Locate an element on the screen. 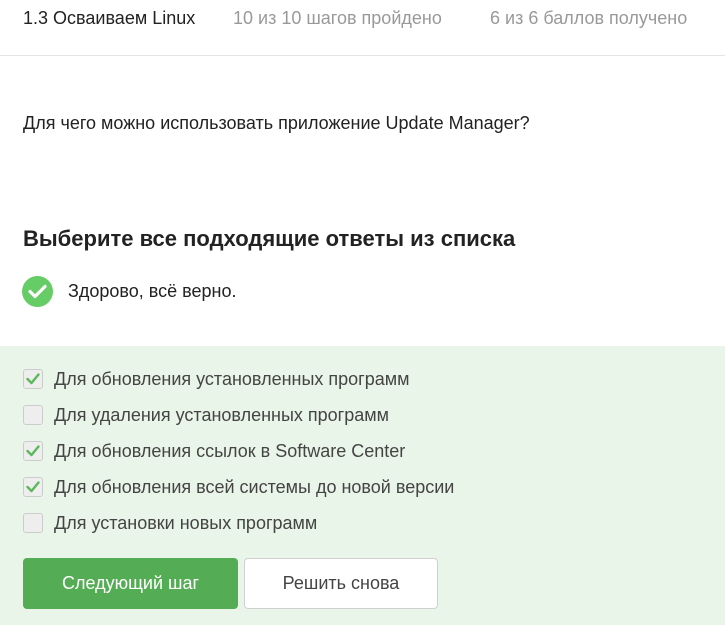 This screenshot has width=725, height=625. check-circle-icon is located at coordinates (37, 291).